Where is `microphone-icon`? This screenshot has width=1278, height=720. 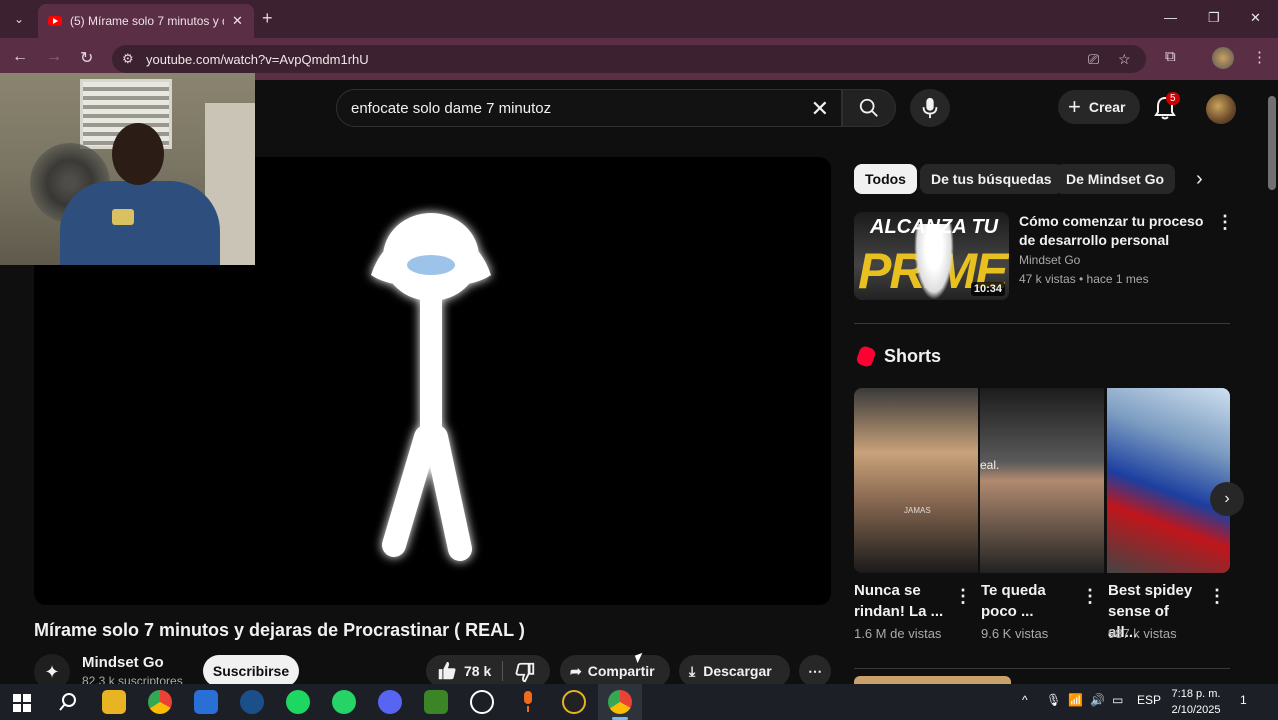
microphone-icon is located at coordinates (930, 108).